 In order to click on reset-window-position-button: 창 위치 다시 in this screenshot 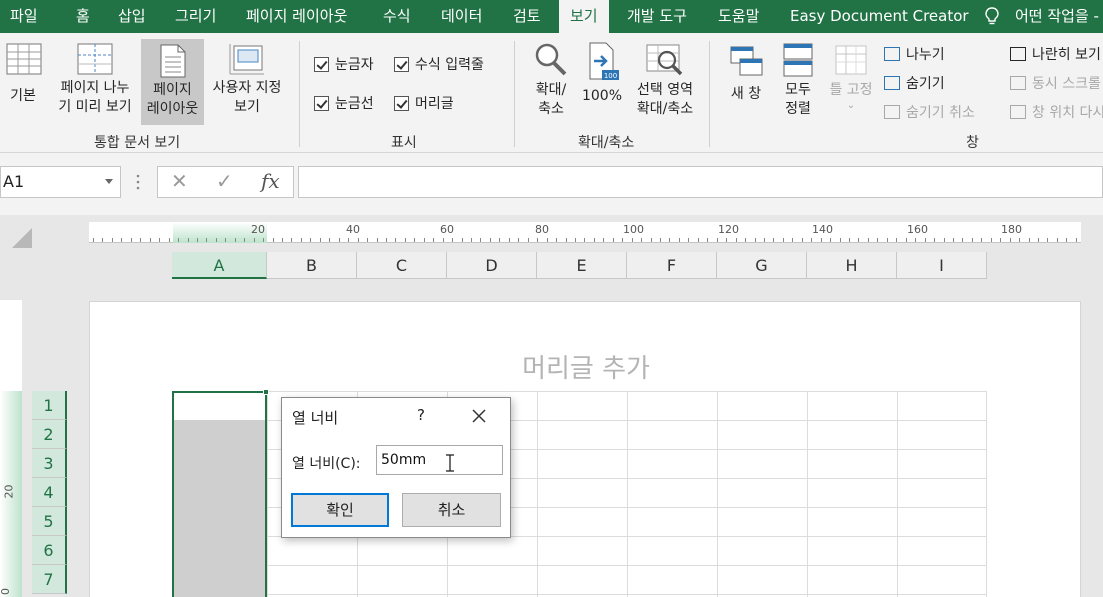, I will do `click(1056, 112)`.